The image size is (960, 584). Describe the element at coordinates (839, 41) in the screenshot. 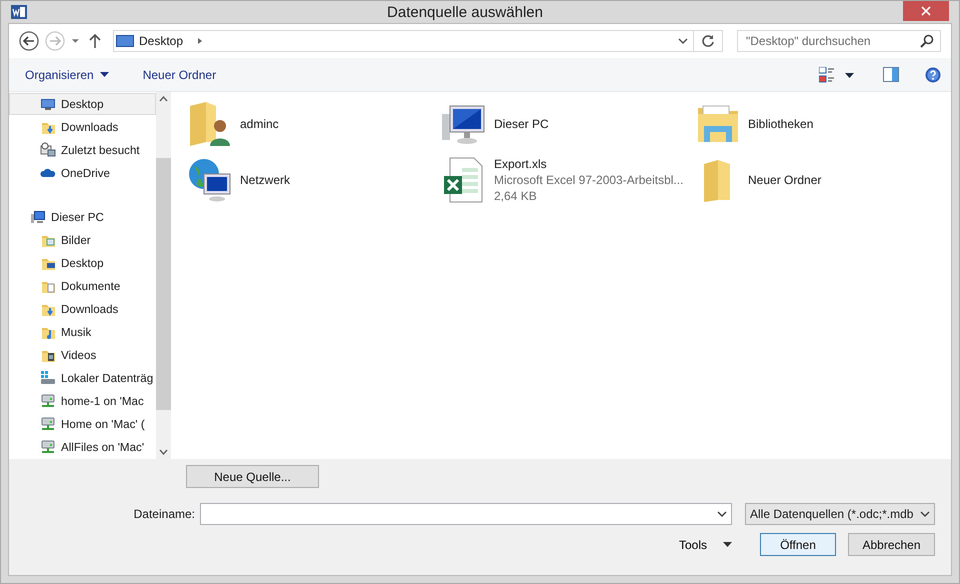

I see `search-field: "Desktop" durchsuchen` at that location.